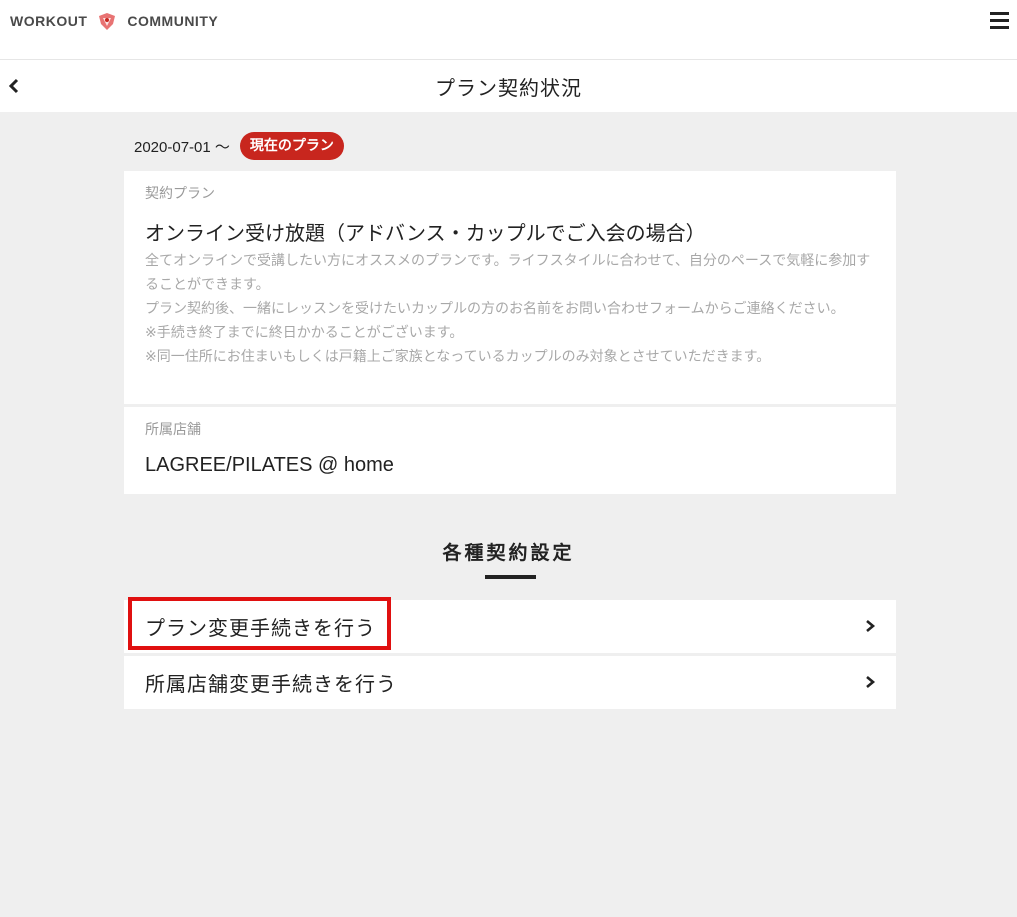 The image size is (1017, 917). Describe the element at coordinates (508, 553) in the screenshot. I see `settings-section-title: 各種契約設定` at that location.